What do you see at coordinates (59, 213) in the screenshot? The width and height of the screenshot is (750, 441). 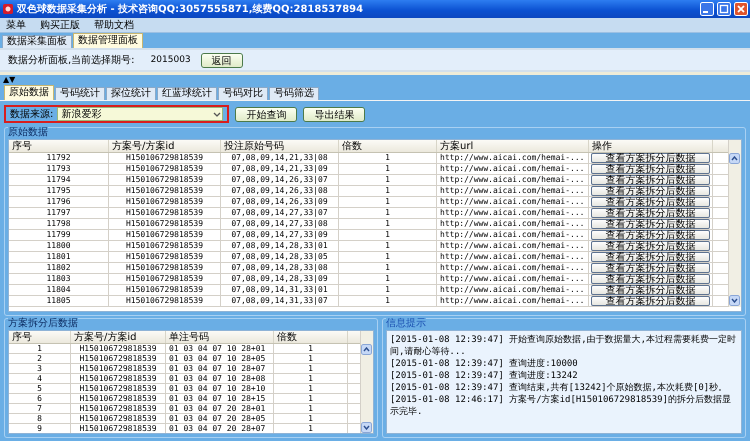 I see `table-cell: 11797` at bounding box center [59, 213].